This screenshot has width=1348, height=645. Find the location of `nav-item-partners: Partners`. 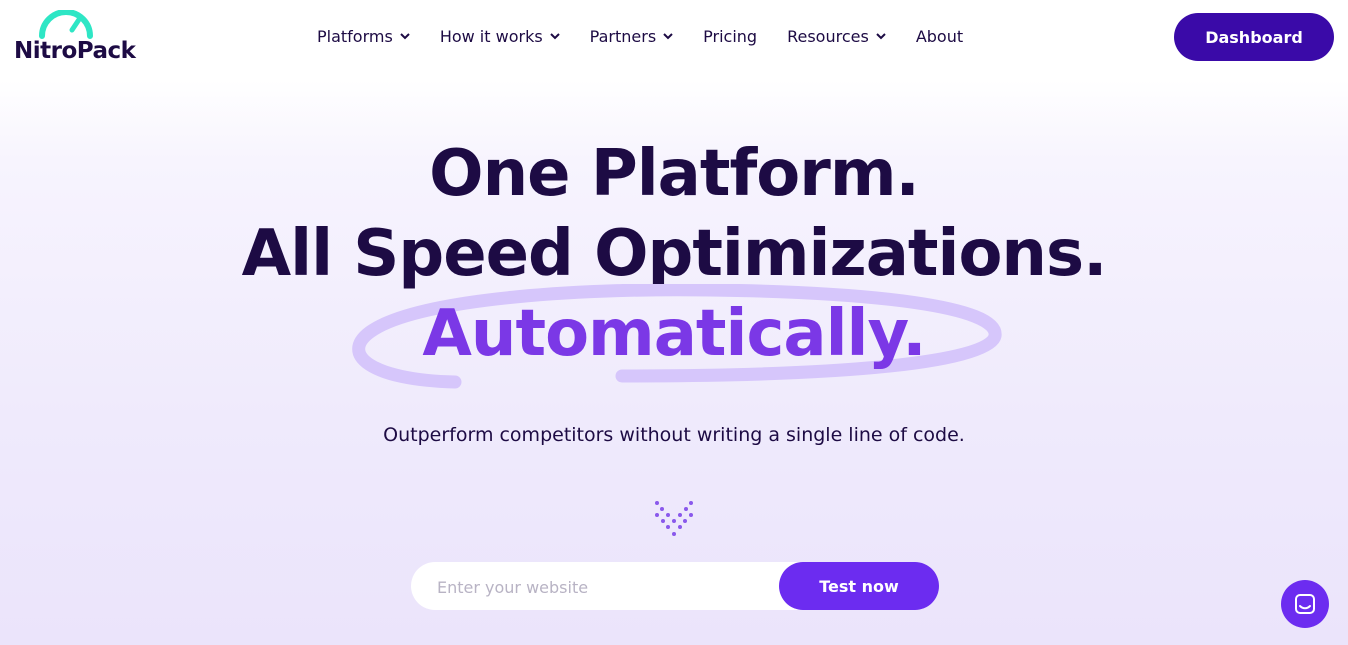

nav-item-partners: Partners is located at coordinates (631, 36).